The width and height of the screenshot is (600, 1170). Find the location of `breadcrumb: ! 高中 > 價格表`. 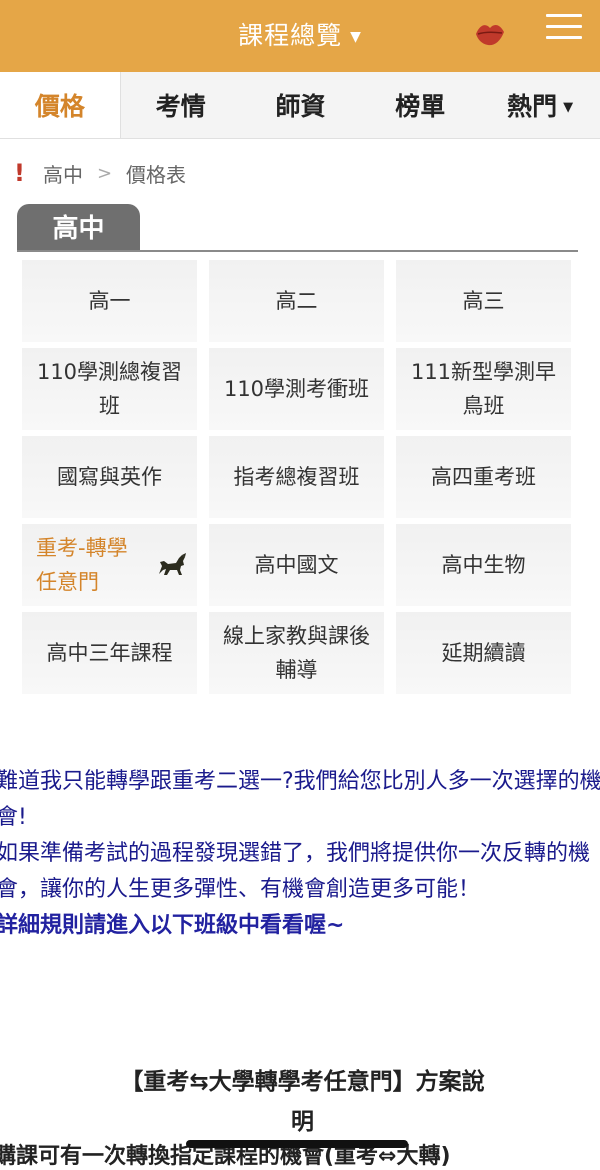

breadcrumb: ! 高中 > 價格表 is located at coordinates (100, 173).